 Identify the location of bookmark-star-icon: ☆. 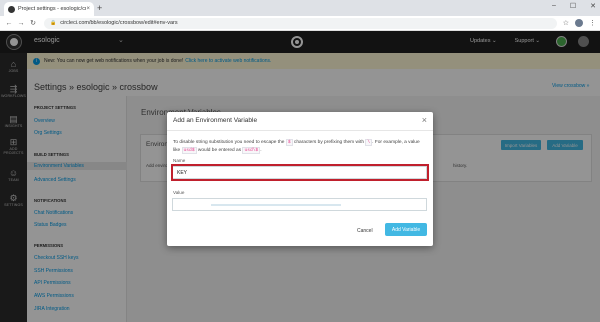
(566, 23).